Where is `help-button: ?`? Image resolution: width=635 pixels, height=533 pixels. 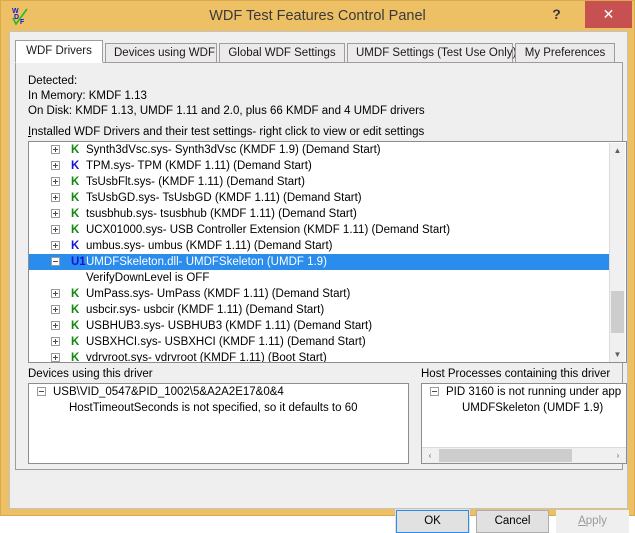 help-button: ? is located at coordinates (556, 14).